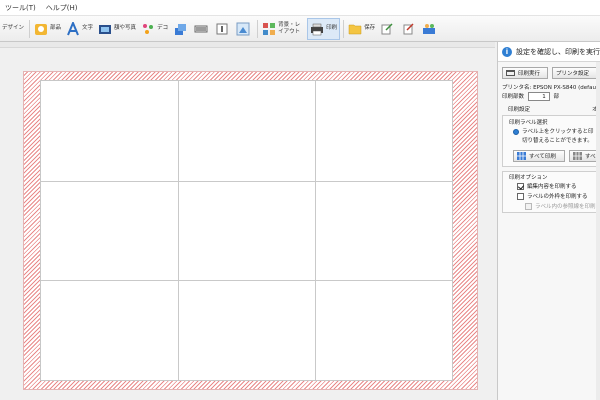 This screenshot has height=400, width=600. Describe the element at coordinates (538, 96) in the screenshot. I see `copies-stepper: 1` at that location.